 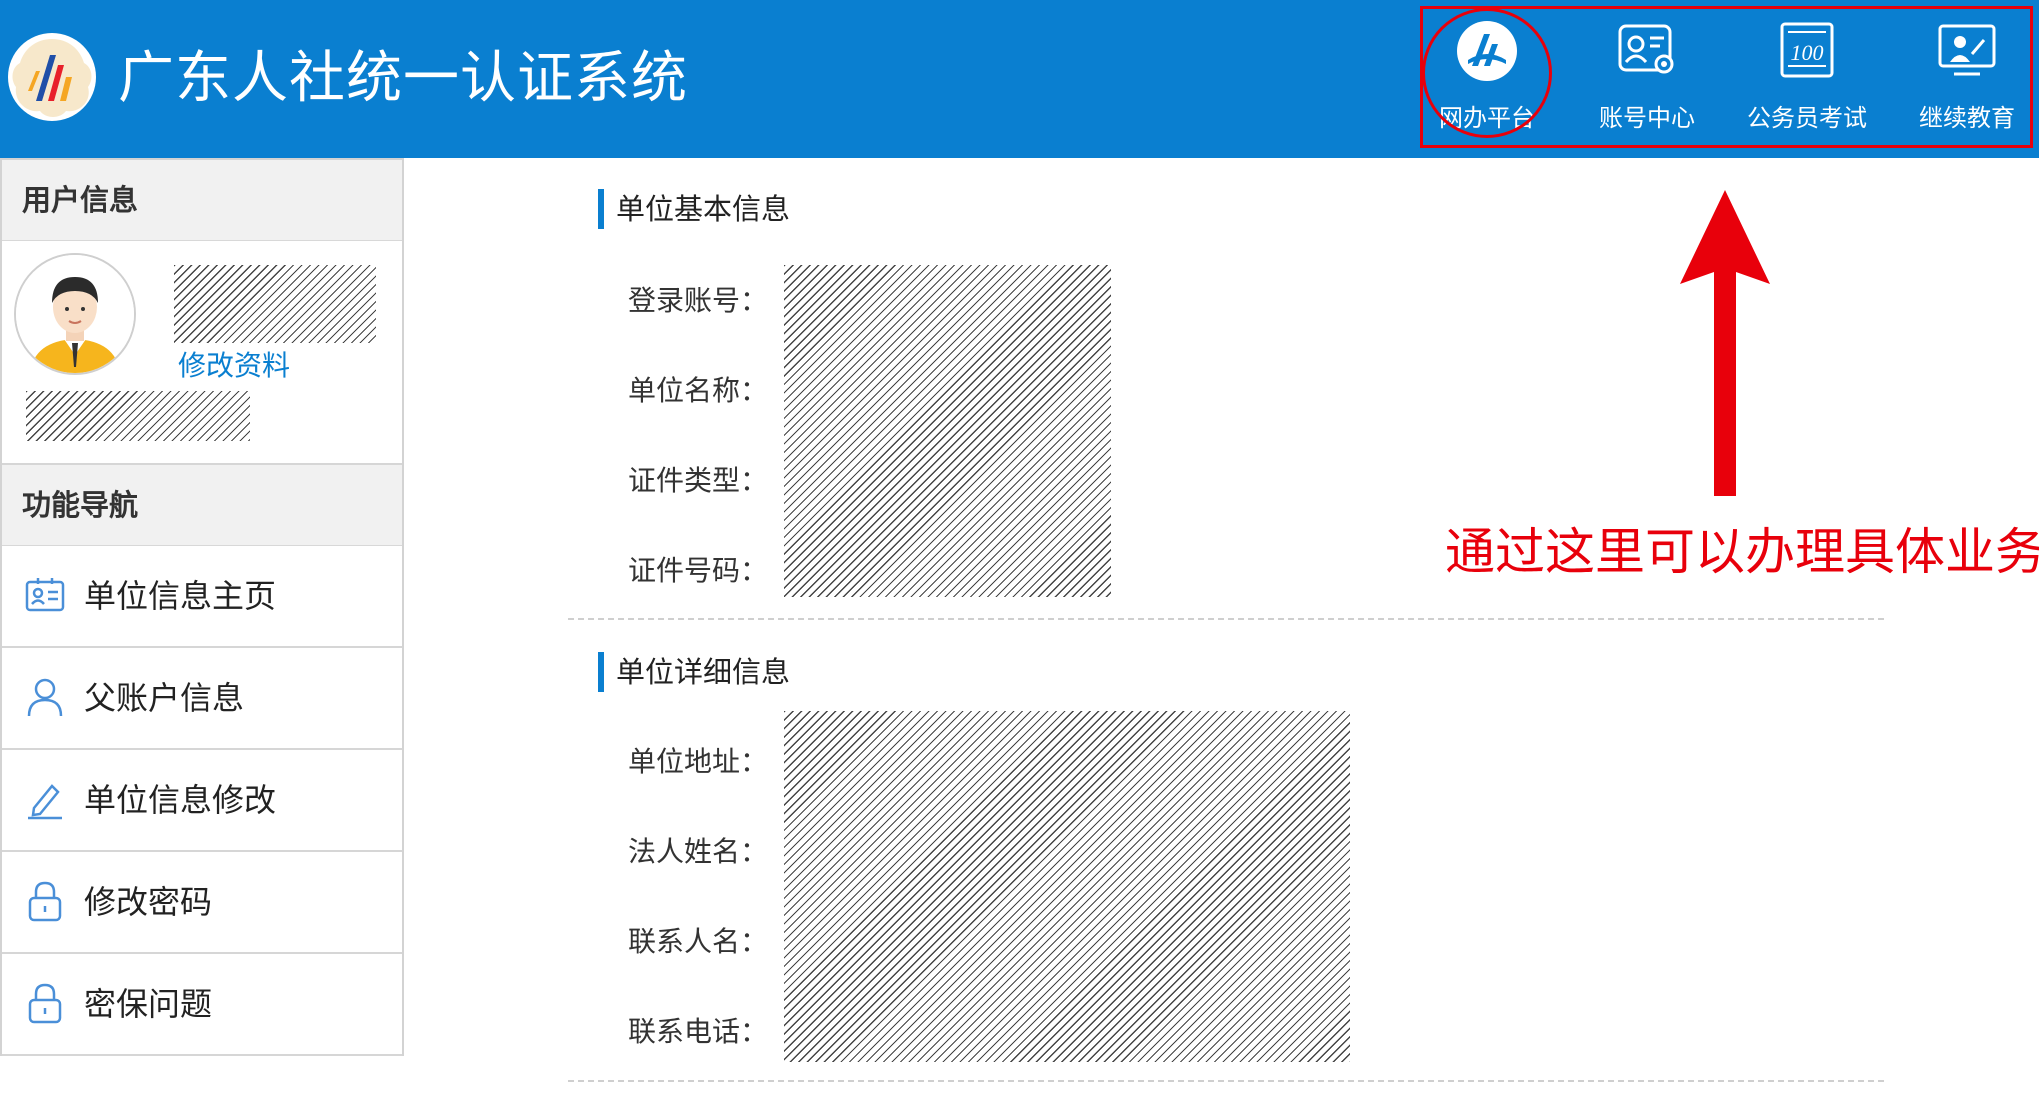 What do you see at coordinates (947, 431) in the screenshot?
I see `redacted-basic-values` at bounding box center [947, 431].